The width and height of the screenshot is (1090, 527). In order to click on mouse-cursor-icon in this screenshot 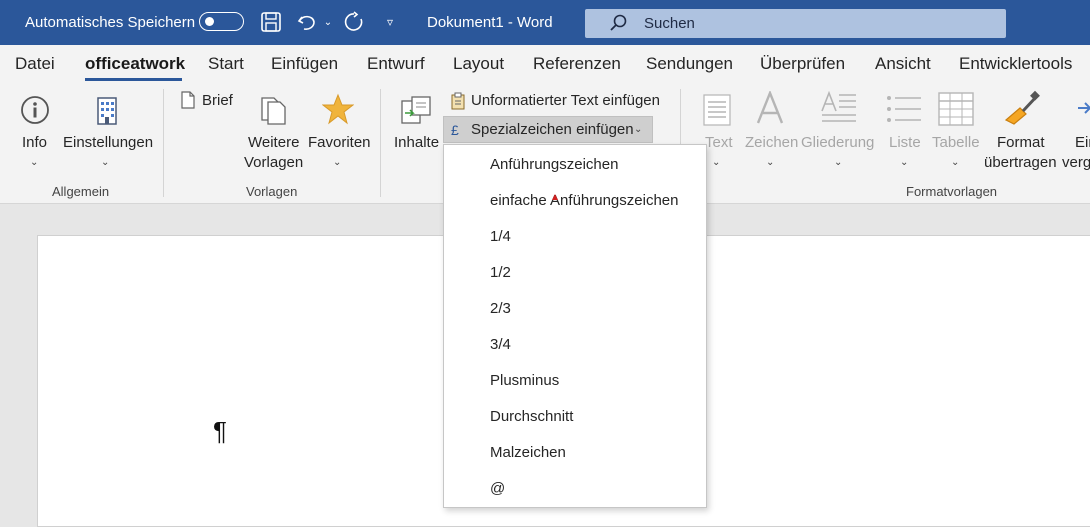, I will do `click(555, 197)`.